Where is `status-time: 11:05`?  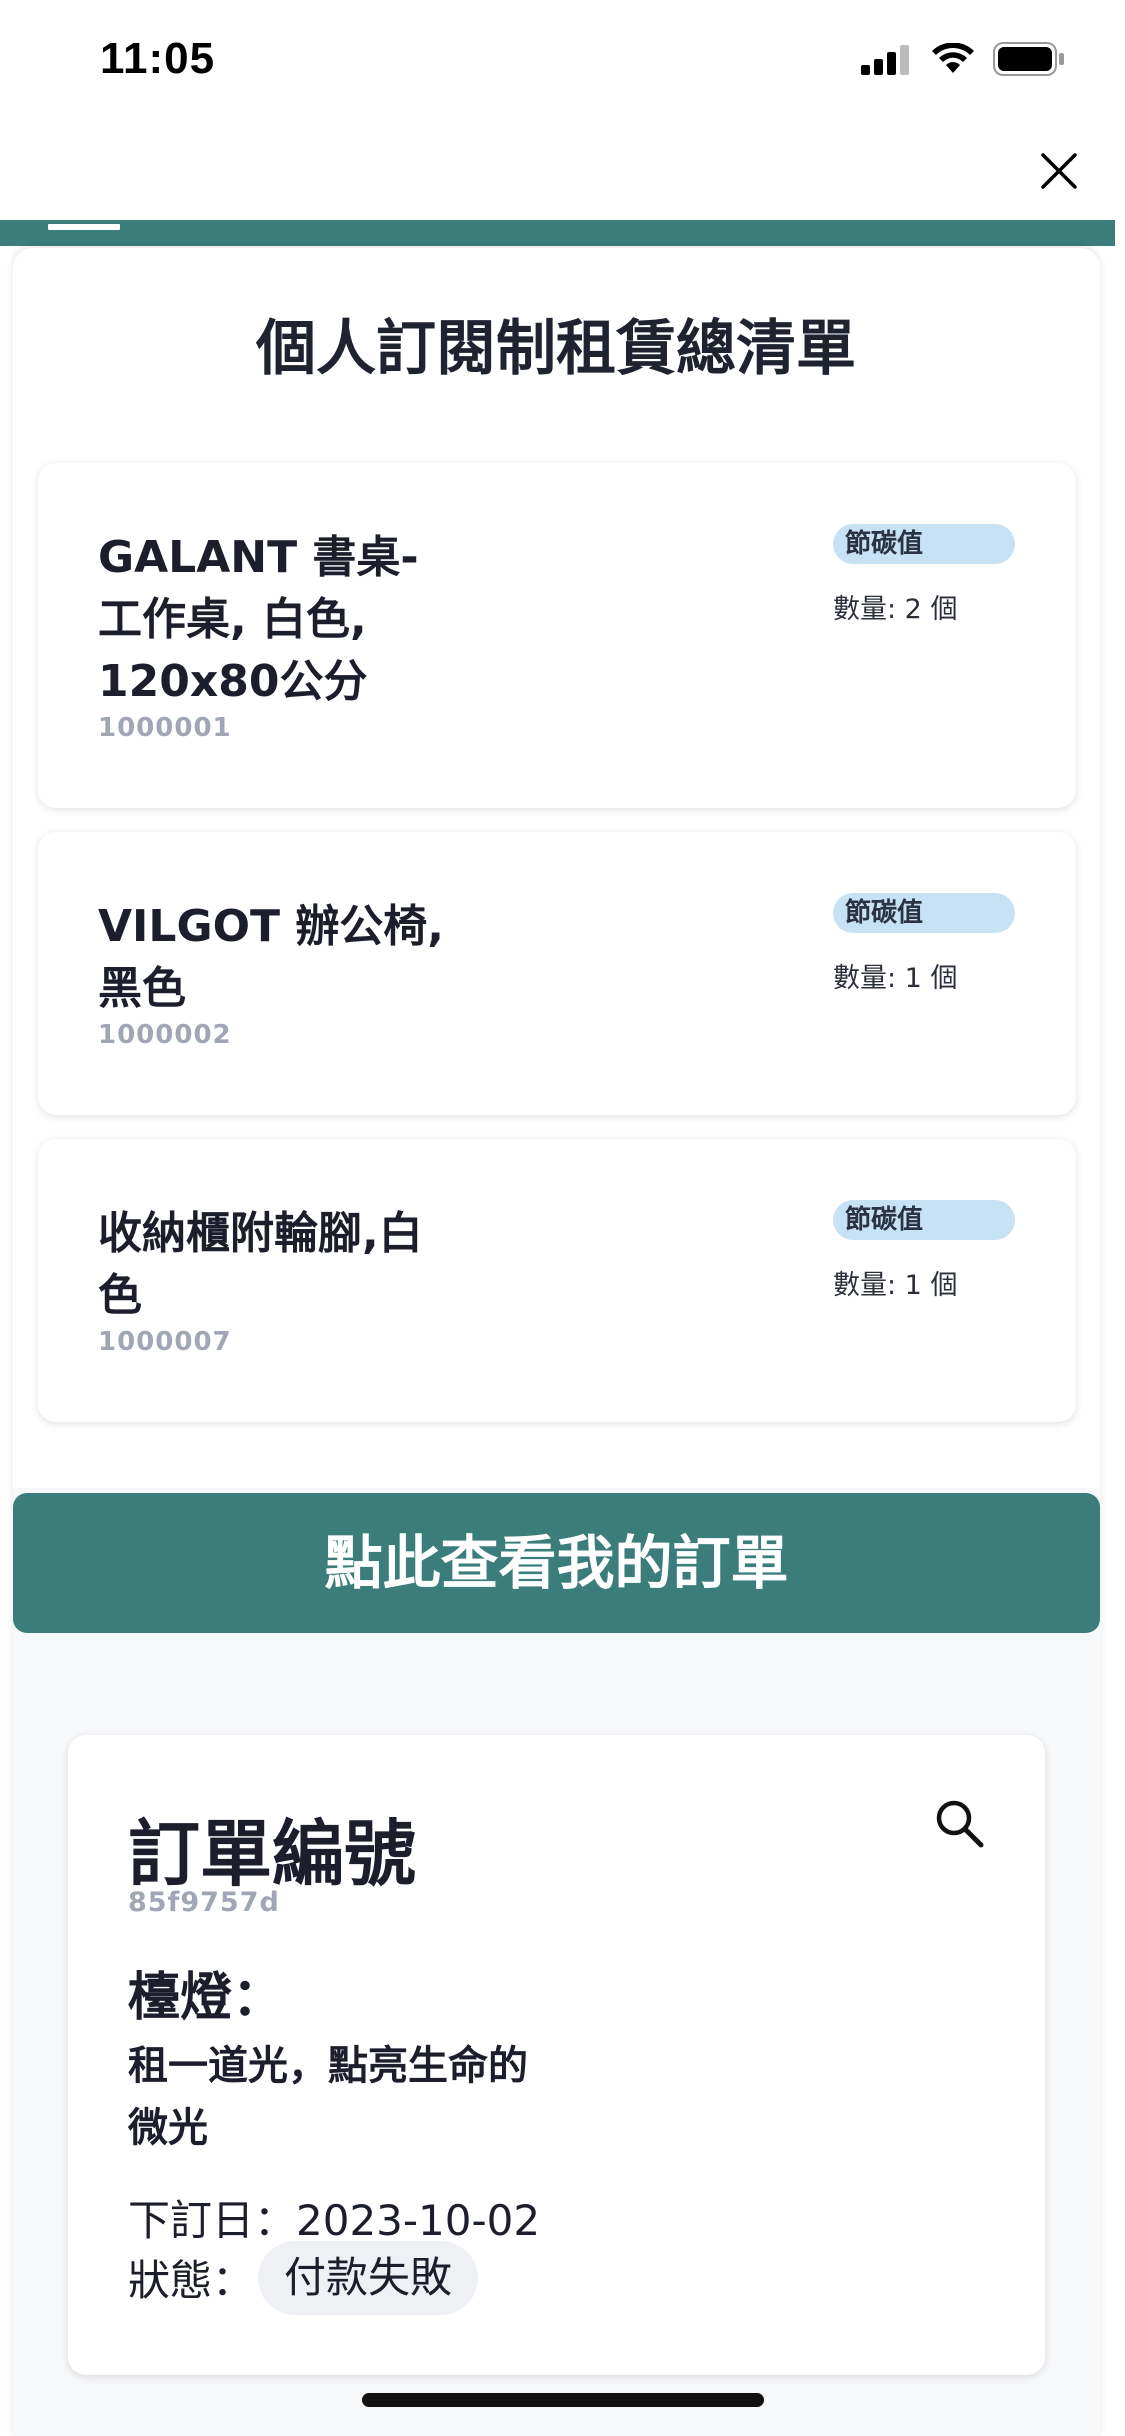
status-time: 11:05 is located at coordinates (158, 58).